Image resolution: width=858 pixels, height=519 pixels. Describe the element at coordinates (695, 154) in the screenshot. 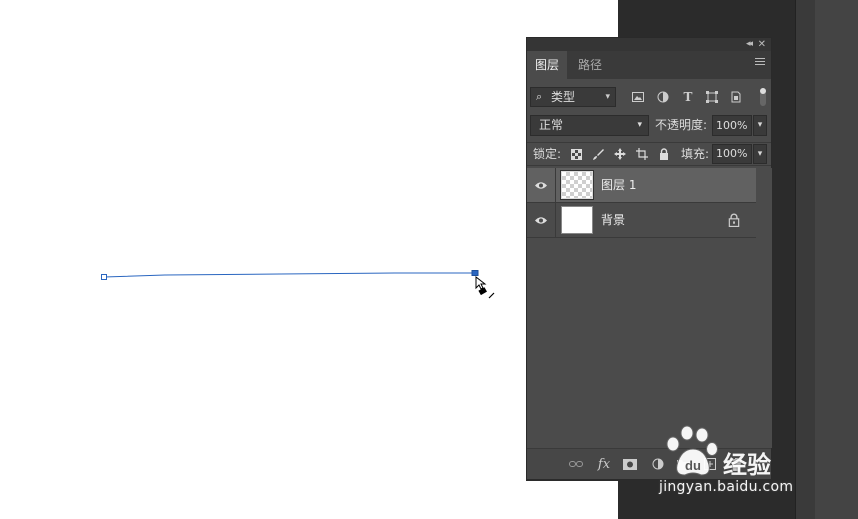

I see `fill-label: 填充:` at that location.